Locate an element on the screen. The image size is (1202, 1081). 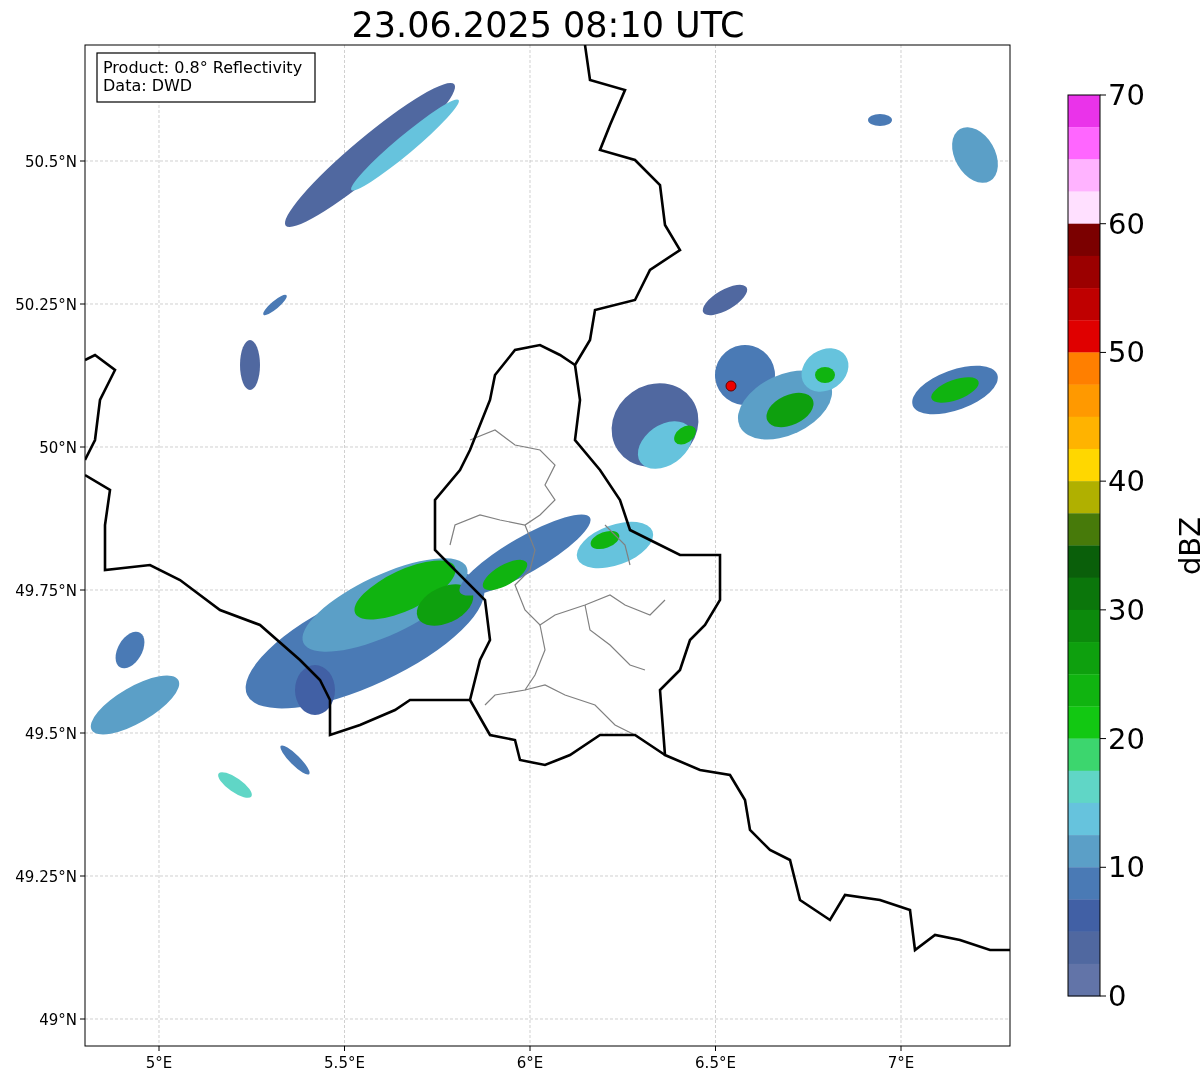
colorbar-tick-label: 70 is located at coordinates (1126, 95).